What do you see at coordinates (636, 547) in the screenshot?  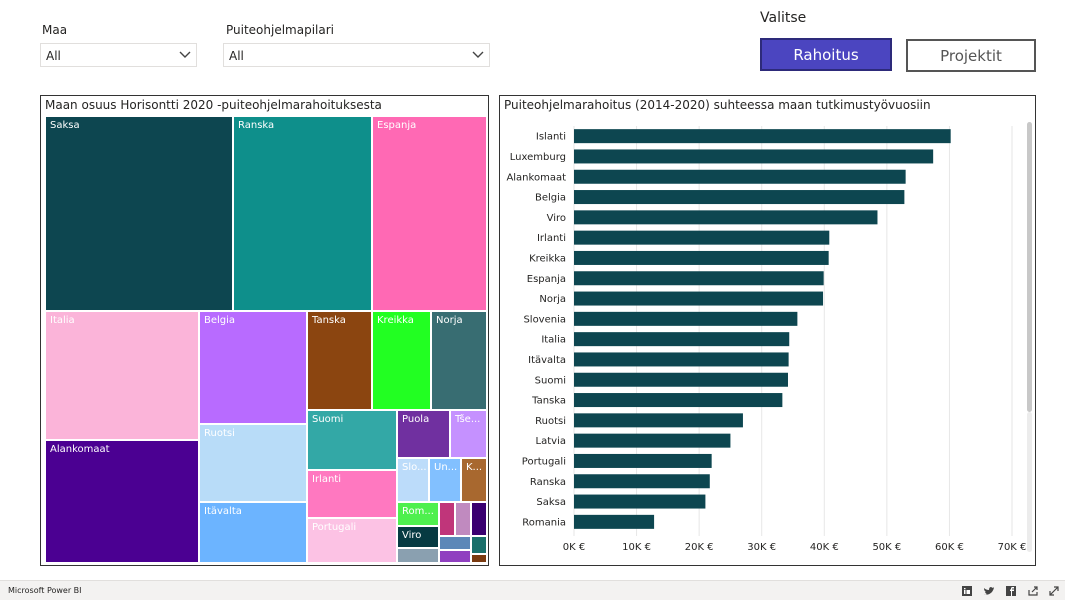 I see `x-tick-label: 10K €` at bounding box center [636, 547].